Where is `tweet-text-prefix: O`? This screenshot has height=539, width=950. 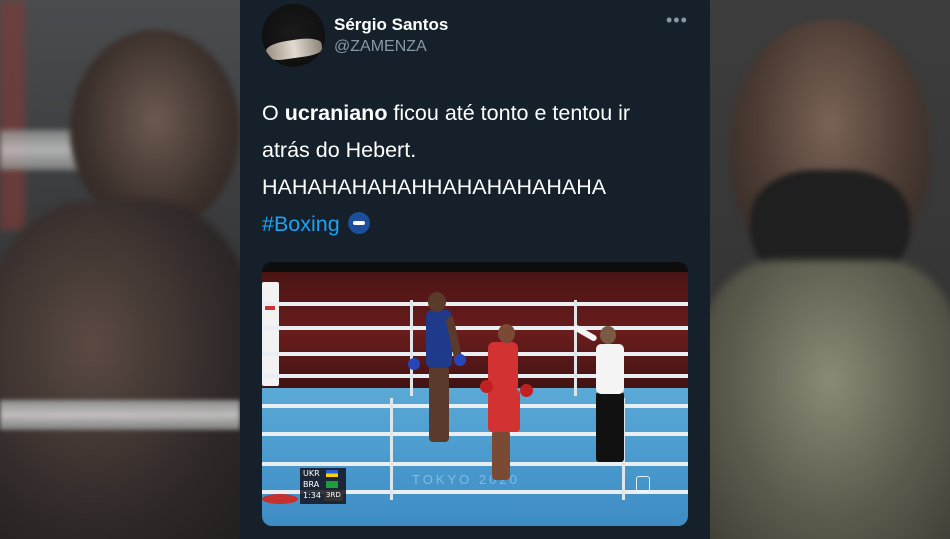
tweet-text-prefix: O is located at coordinates (273, 113).